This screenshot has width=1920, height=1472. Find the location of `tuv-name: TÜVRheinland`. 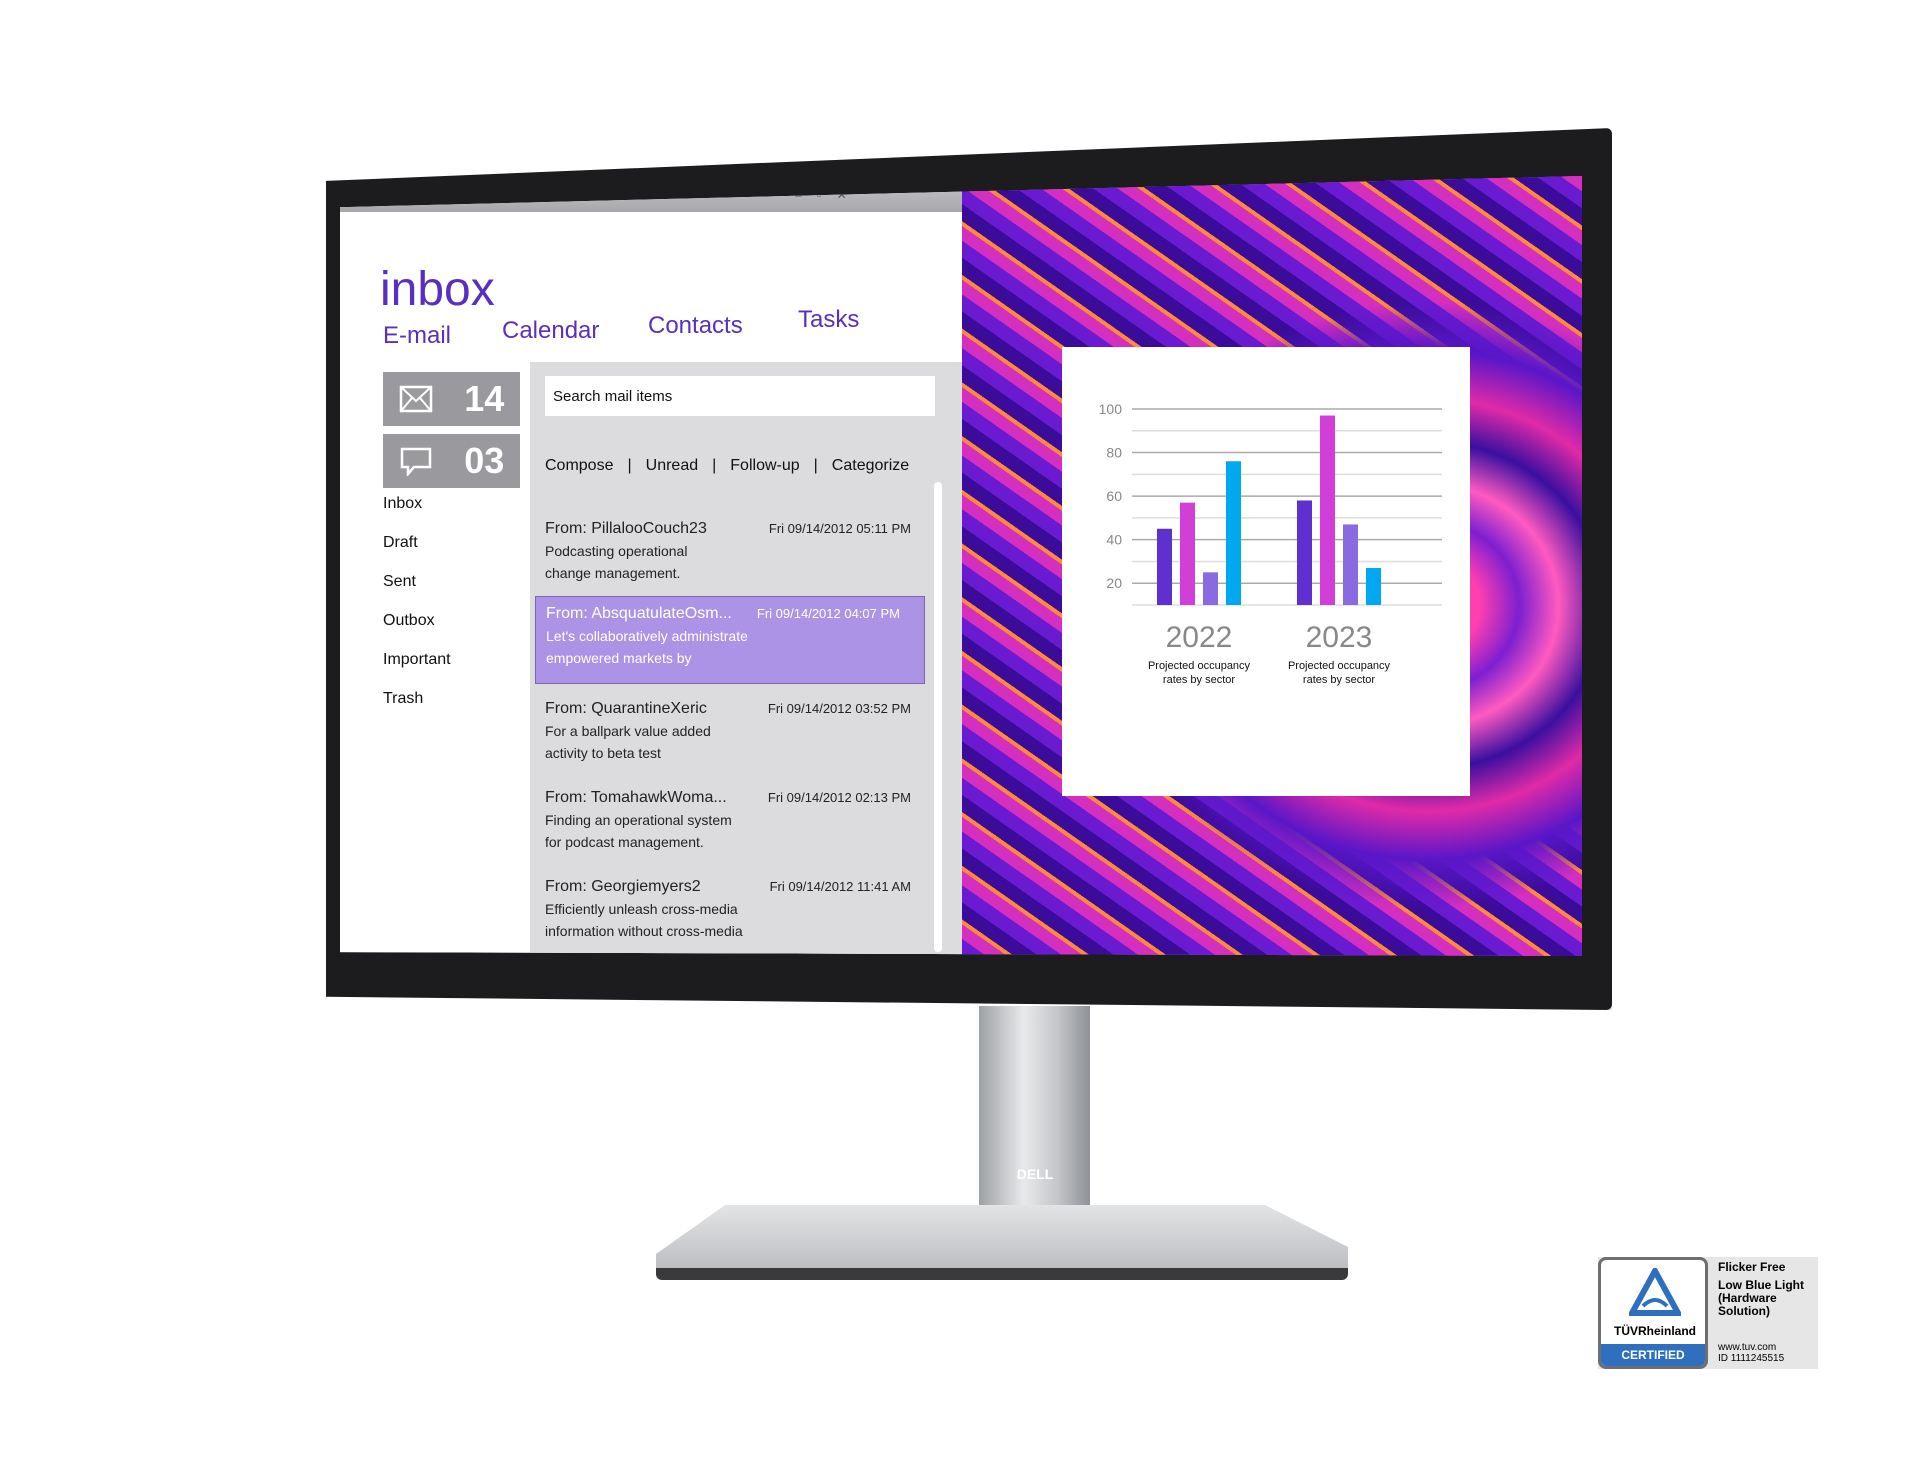

tuv-name: TÜVRheinland is located at coordinates (1654, 1331).